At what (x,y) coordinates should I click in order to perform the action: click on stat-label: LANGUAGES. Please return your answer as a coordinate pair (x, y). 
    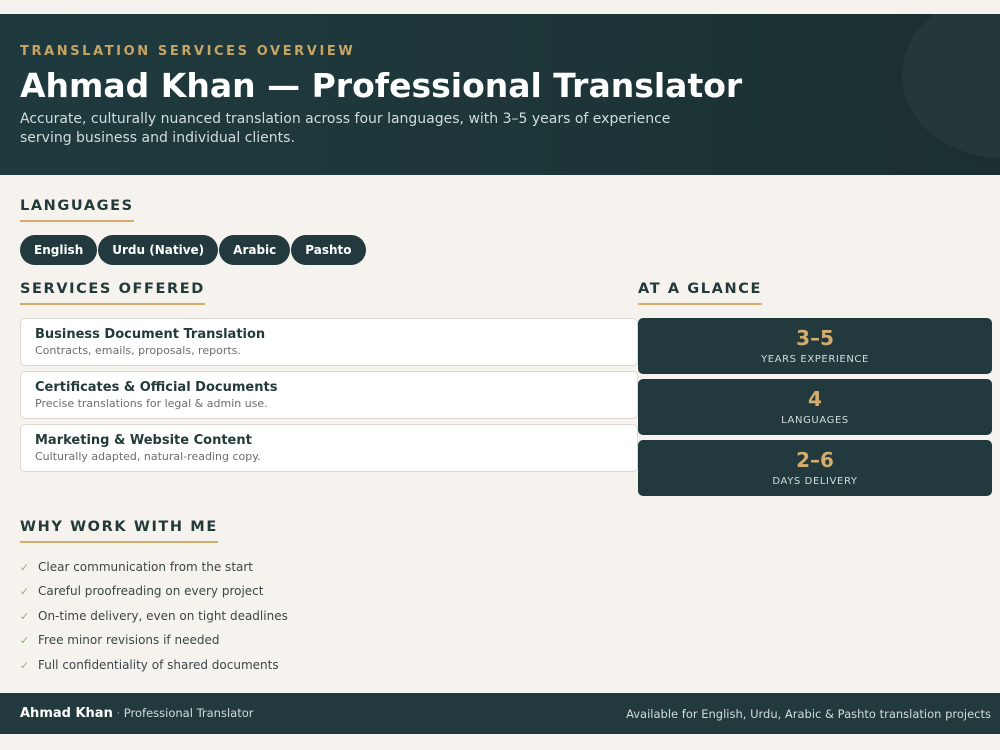
    Looking at the image, I should click on (815, 420).